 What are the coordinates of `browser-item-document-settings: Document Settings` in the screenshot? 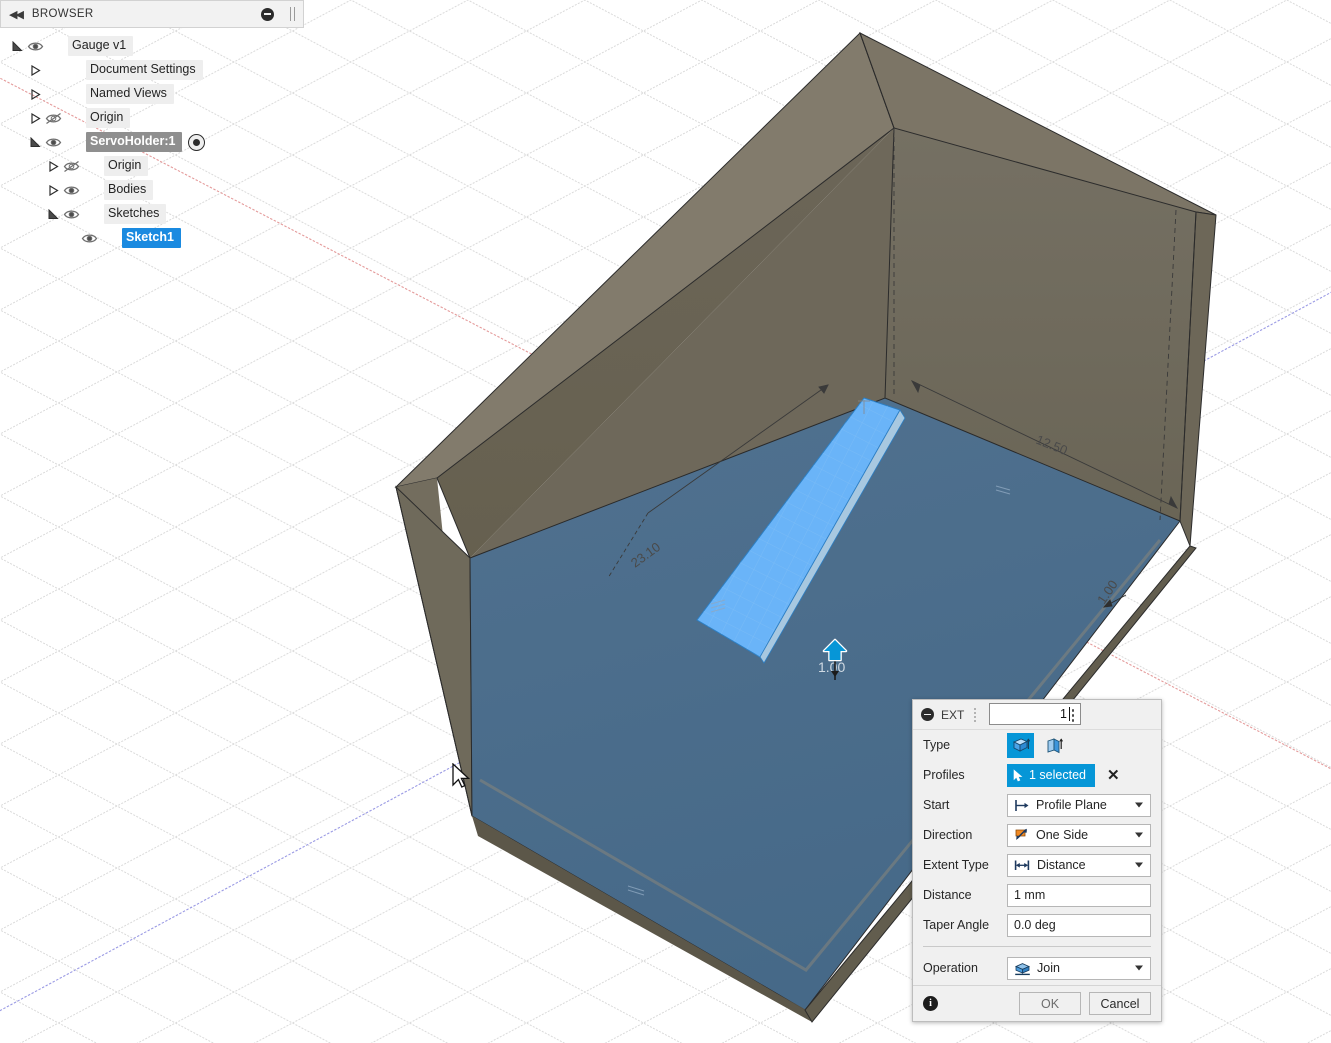 It's located at (152, 70).